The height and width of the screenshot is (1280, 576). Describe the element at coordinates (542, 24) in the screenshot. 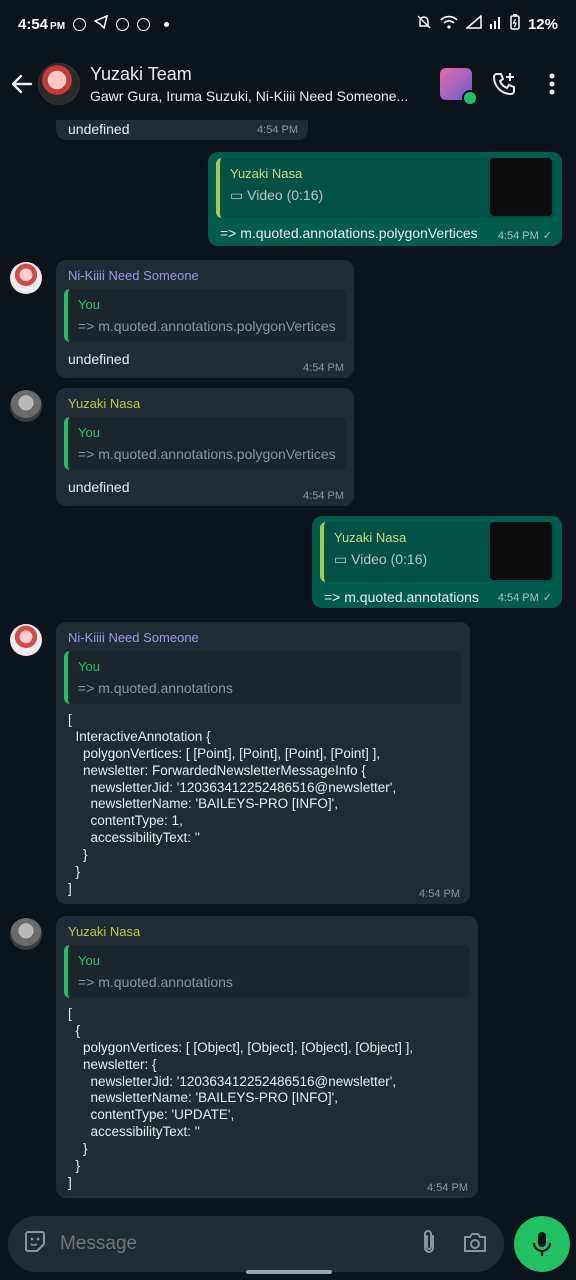

I see `battery-percent: 12%` at that location.